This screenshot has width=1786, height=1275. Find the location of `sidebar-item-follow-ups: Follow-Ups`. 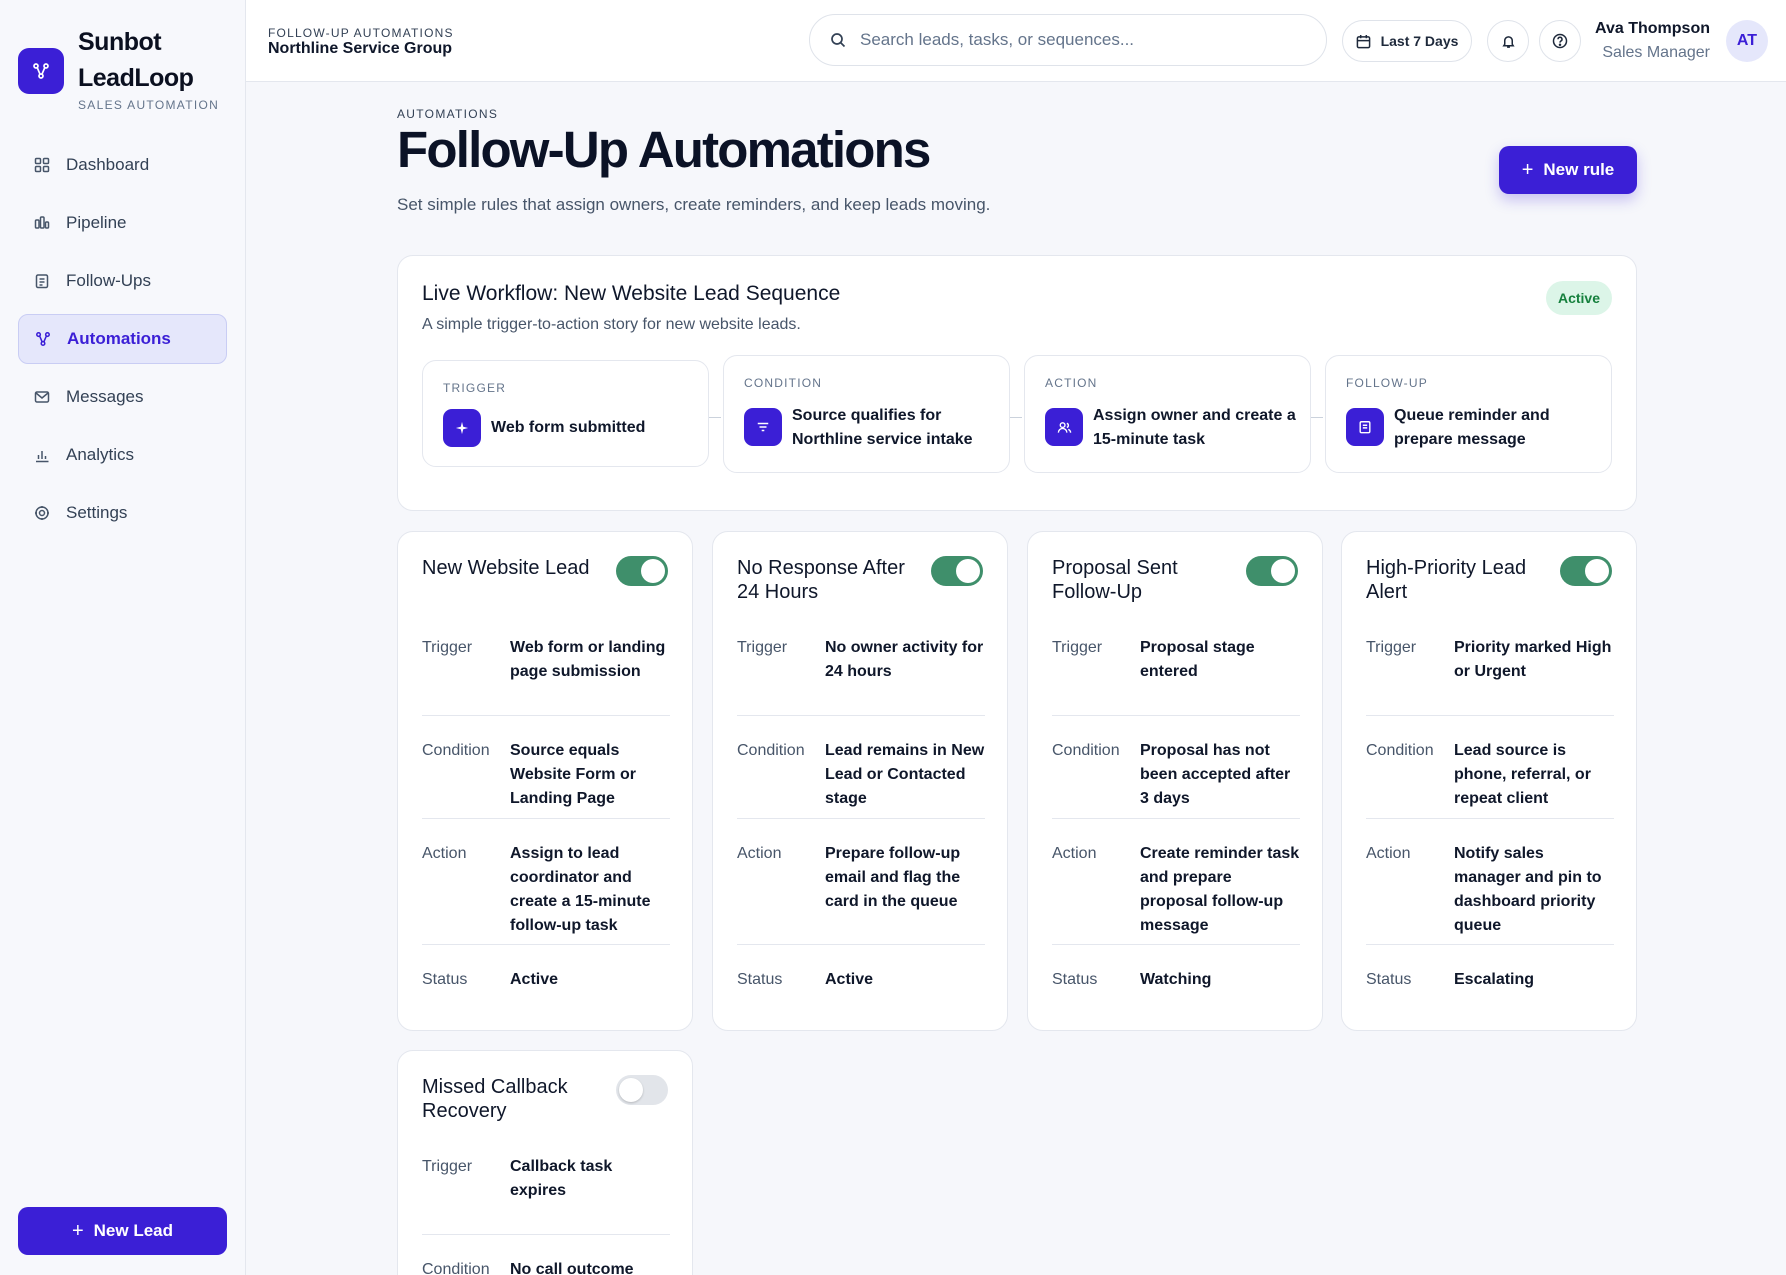

sidebar-item-follow-ups: Follow-Ups is located at coordinates (122, 281).